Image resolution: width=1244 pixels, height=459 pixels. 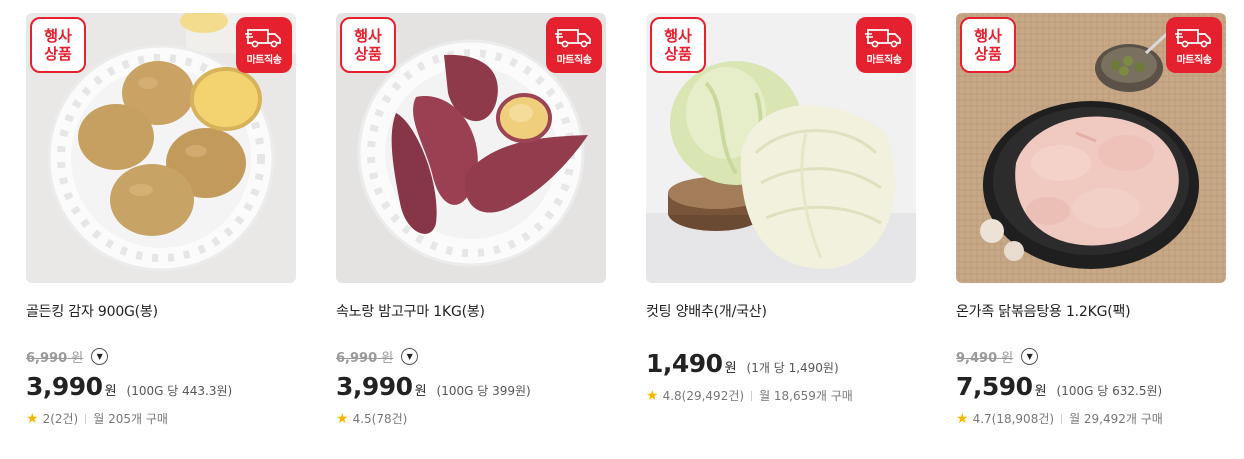 I want to click on rating-row: ★ 2 (2건) 월 205개 구매, so click(x=97, y=418).